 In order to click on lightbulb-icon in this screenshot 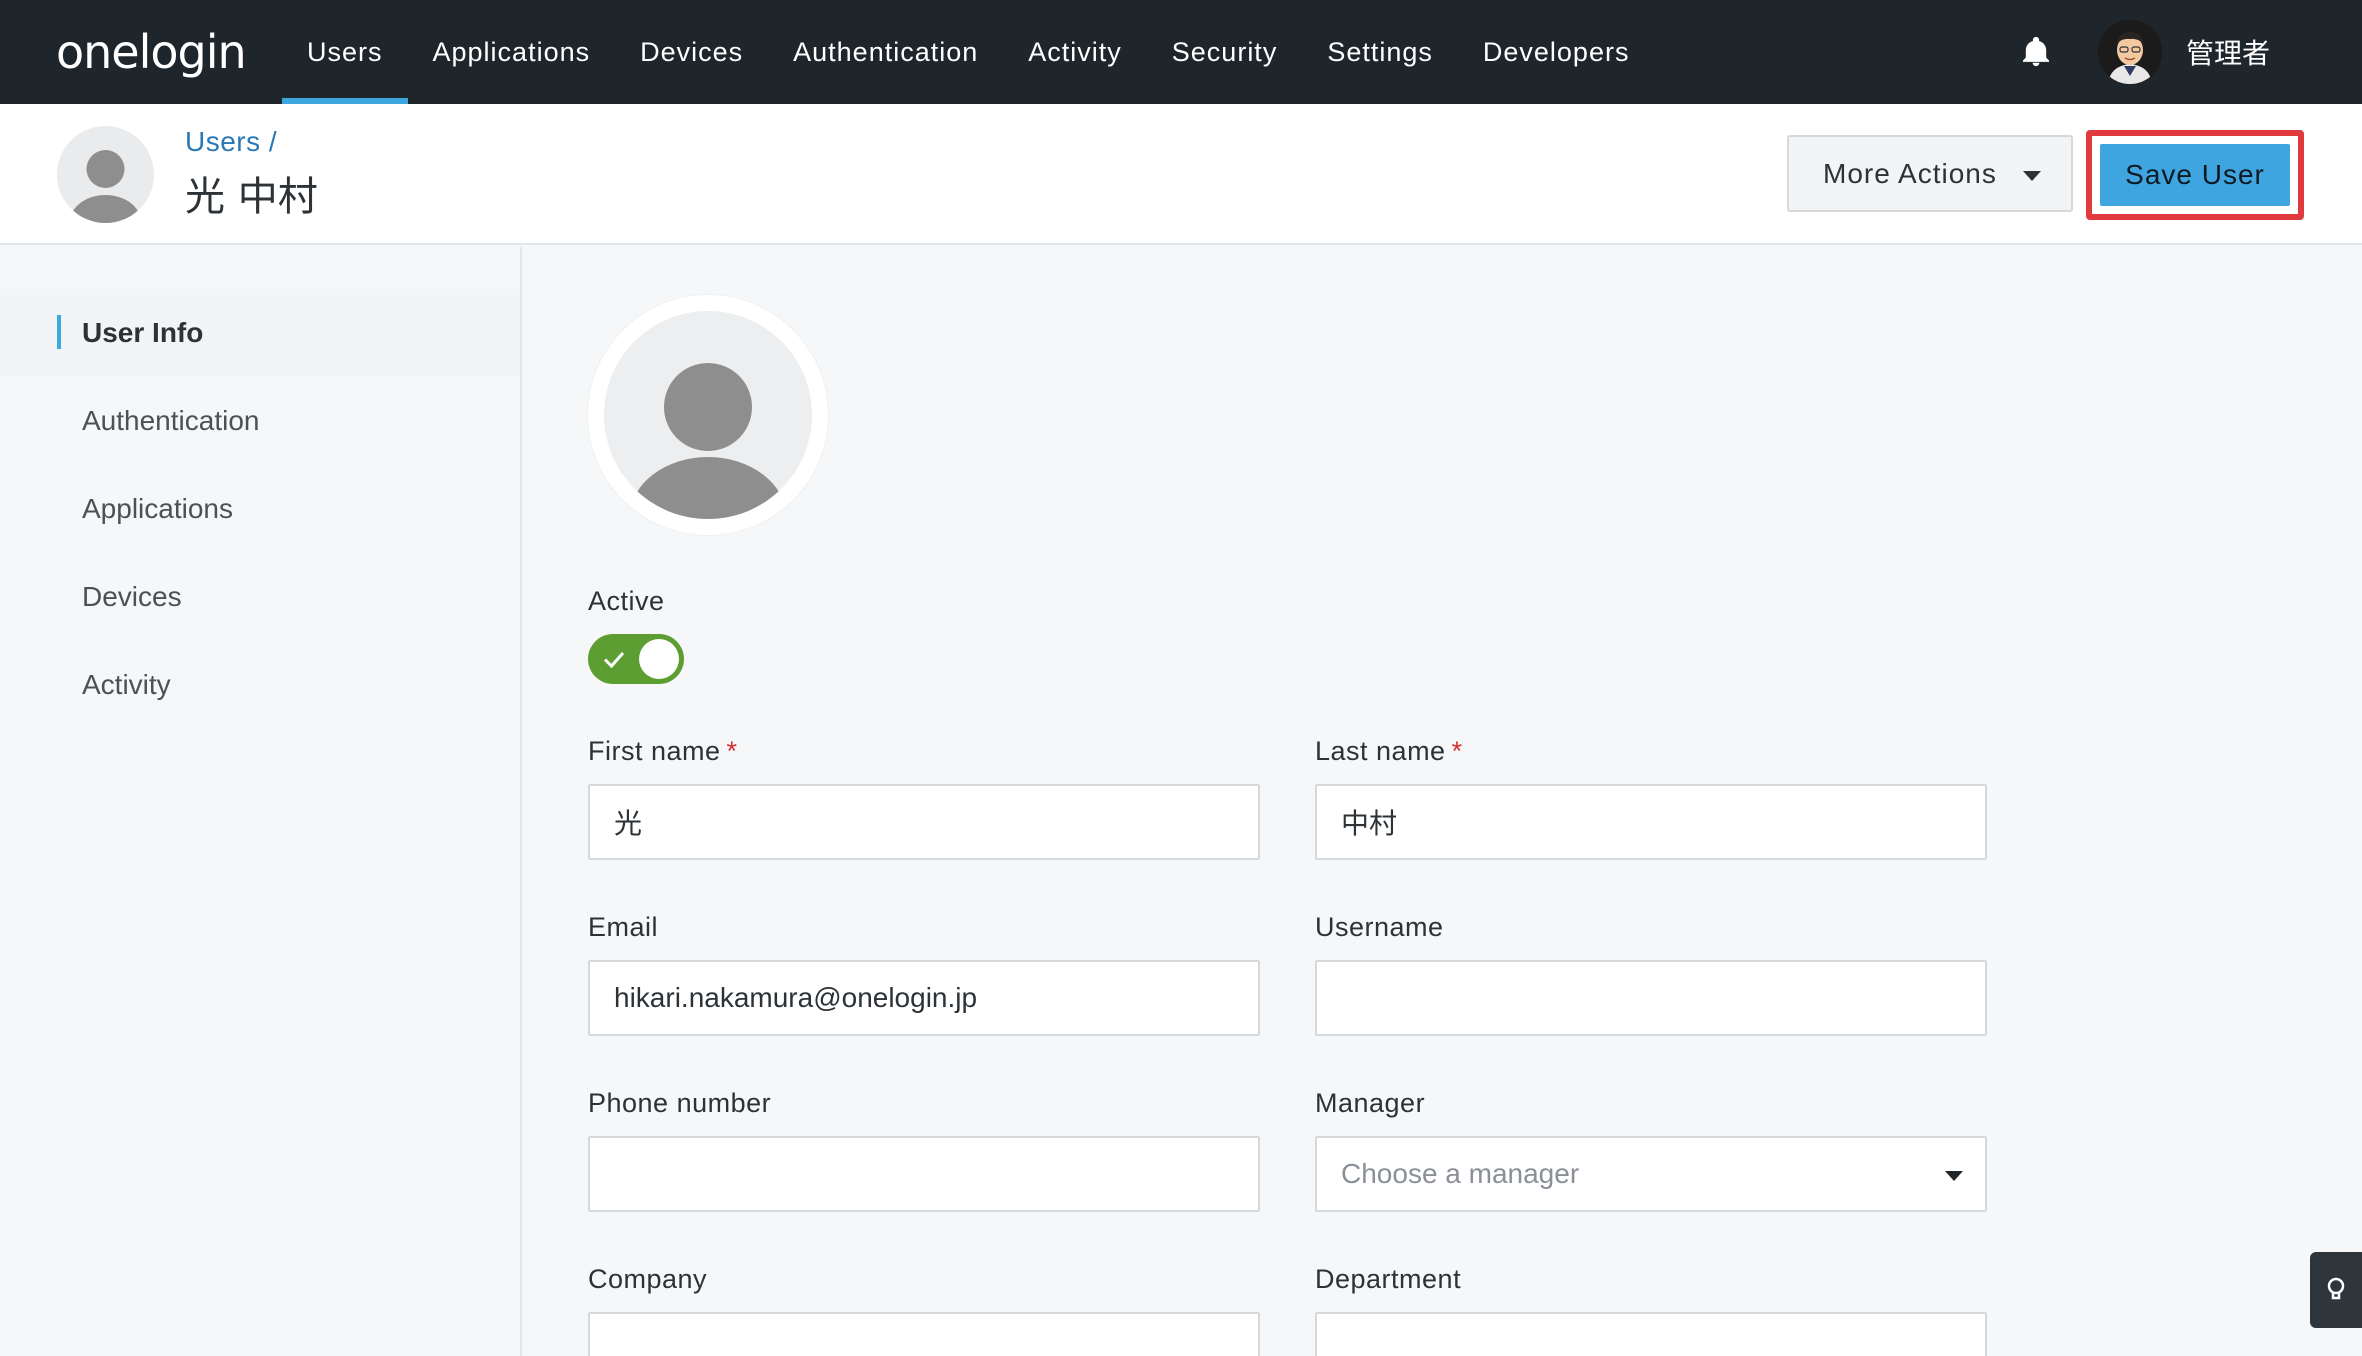, I will do `click(2336, 1288)`.